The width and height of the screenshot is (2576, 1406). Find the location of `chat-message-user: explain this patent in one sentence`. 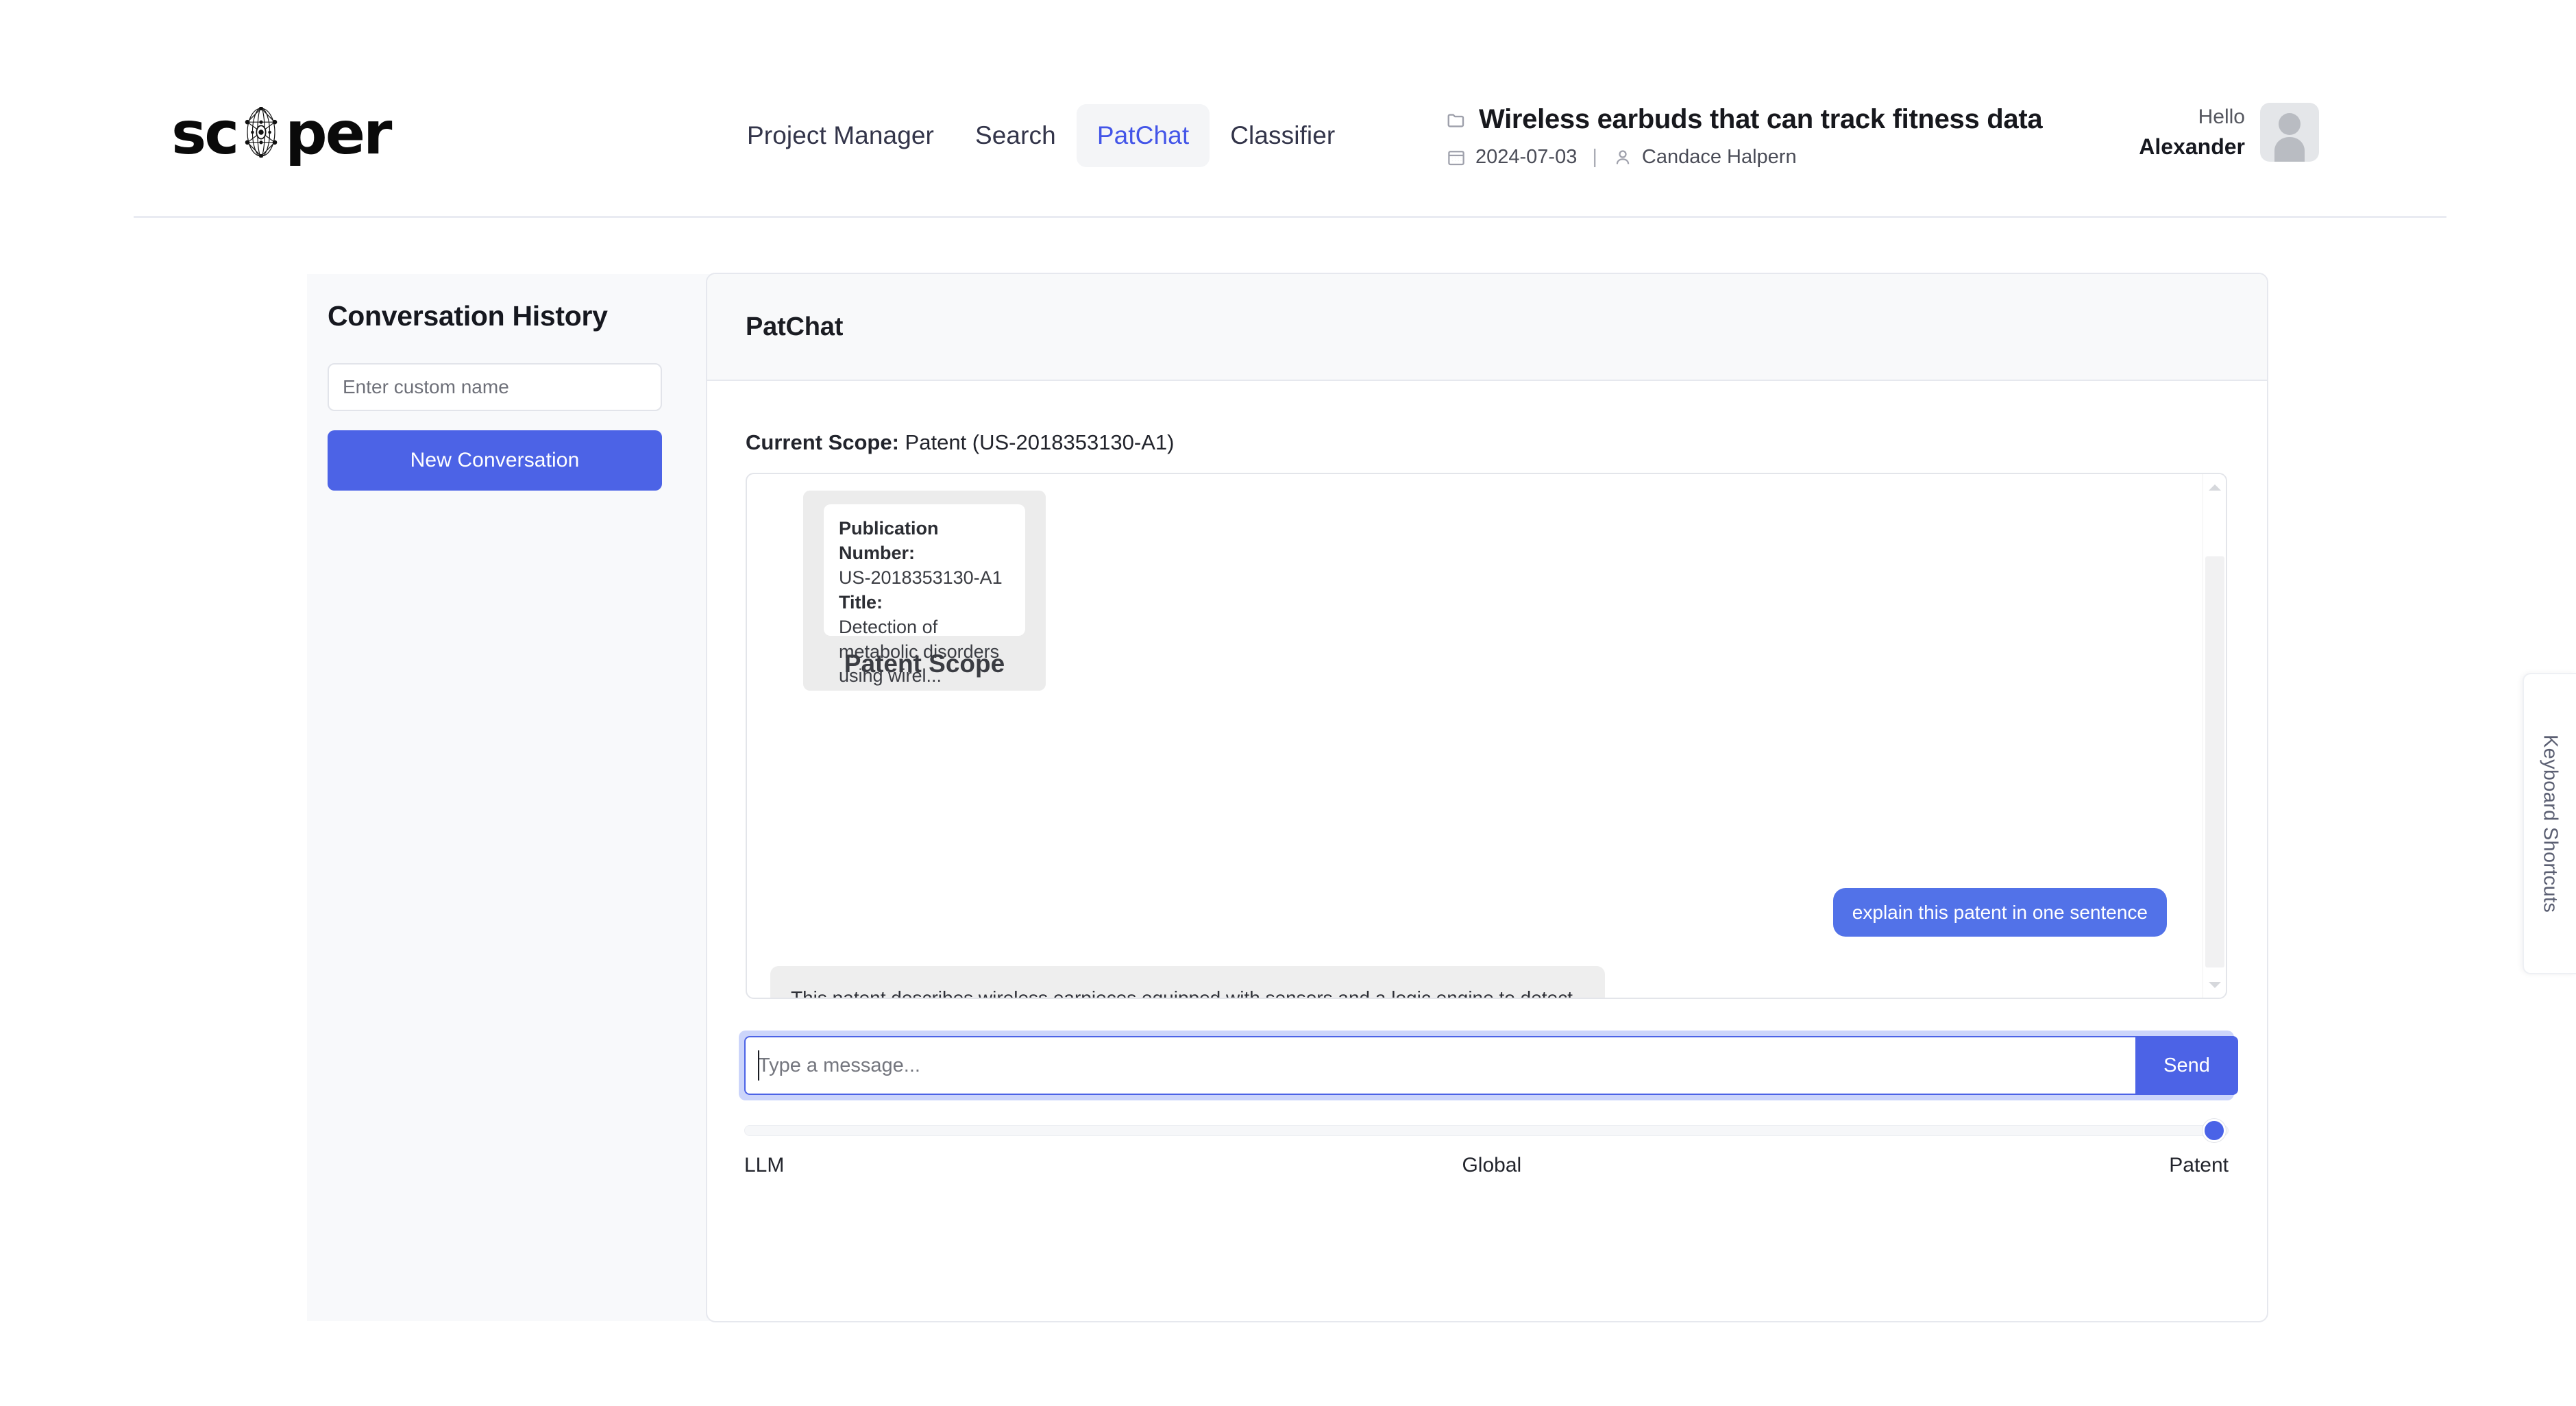

chat-message-user: explain this patent in one sentence is located at coordinates (2000, 912).